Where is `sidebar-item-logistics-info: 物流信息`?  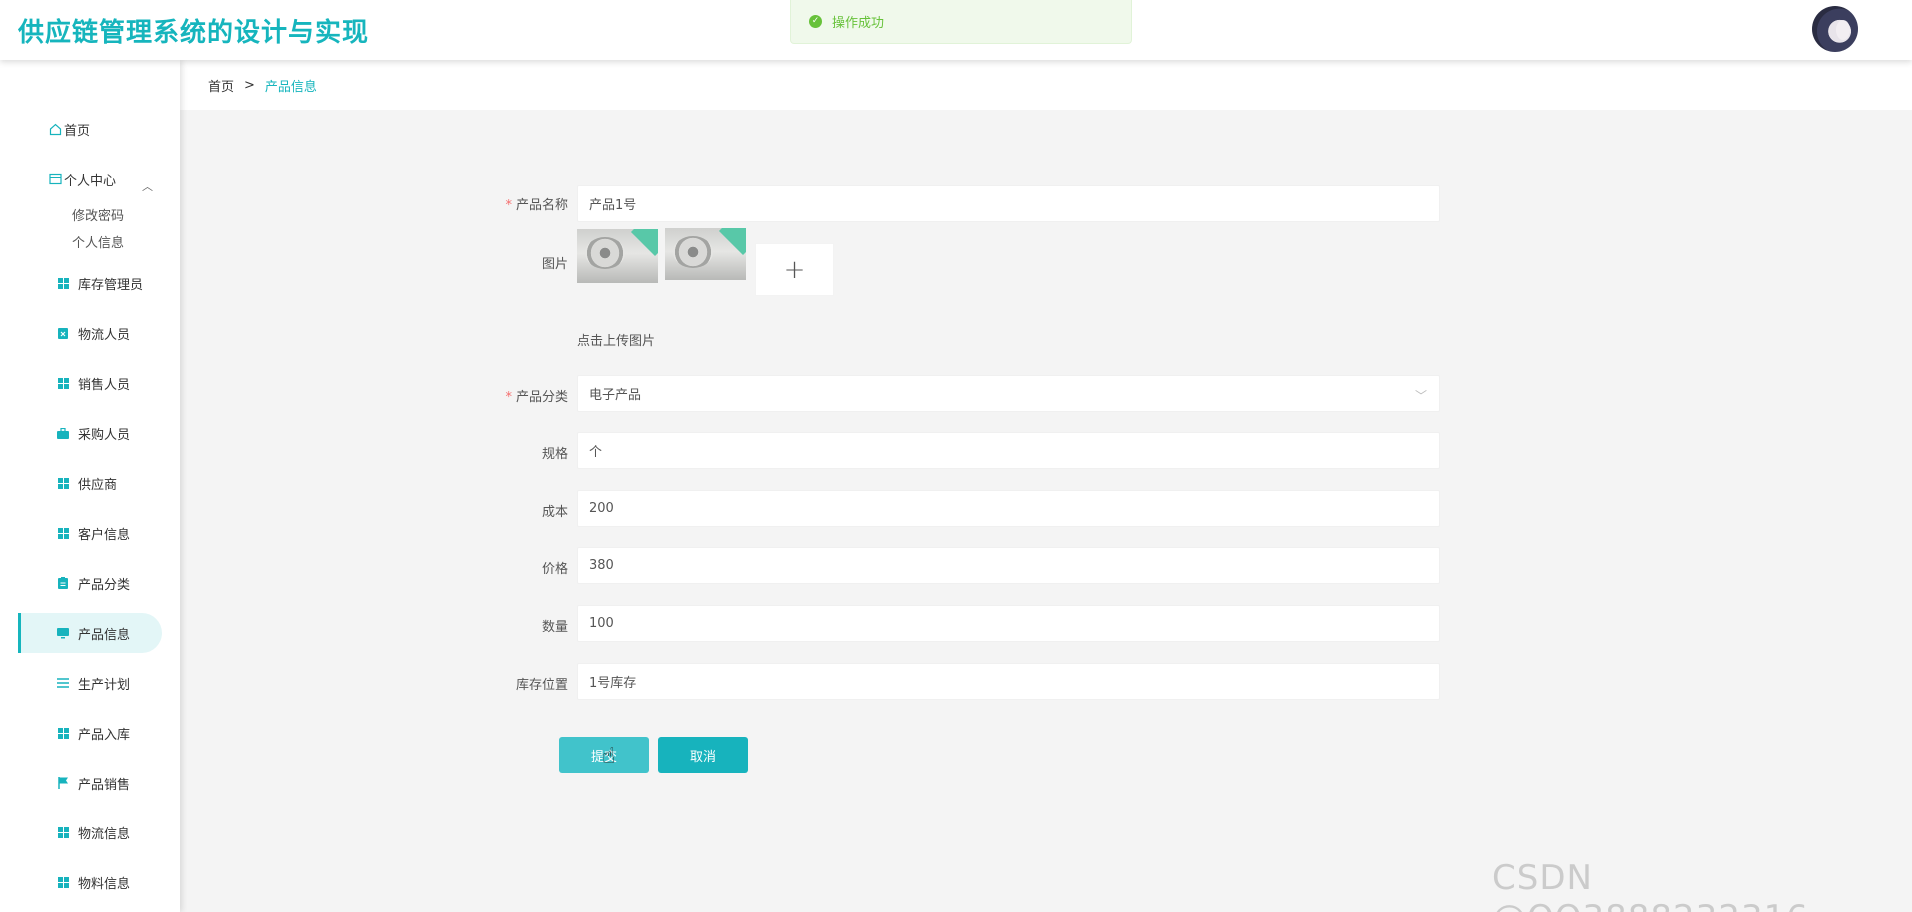 sidebar-item-logistics-info: 物流信息 is located at coordinates (90, 832).